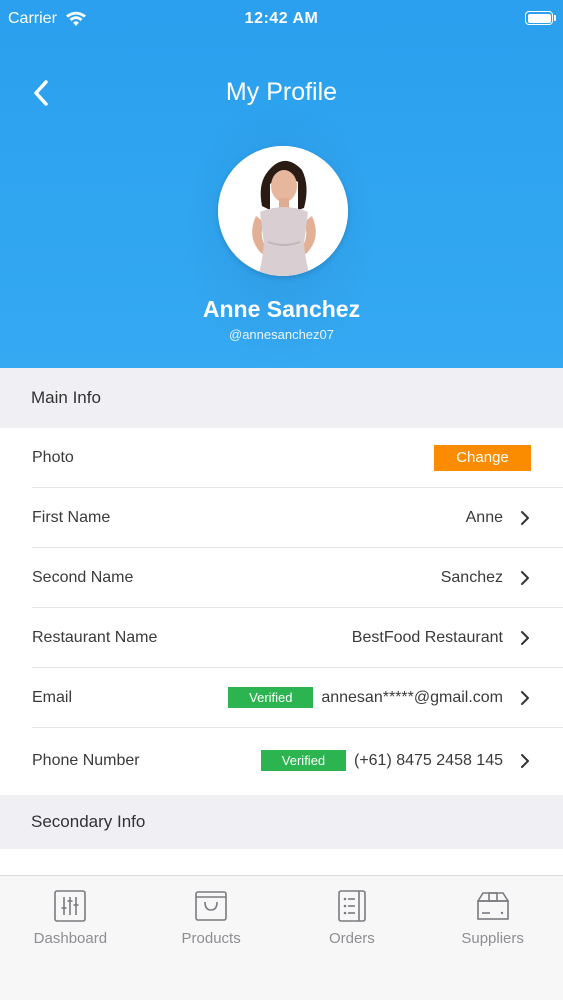  I want to click on battery-icon, so click(540, 18).